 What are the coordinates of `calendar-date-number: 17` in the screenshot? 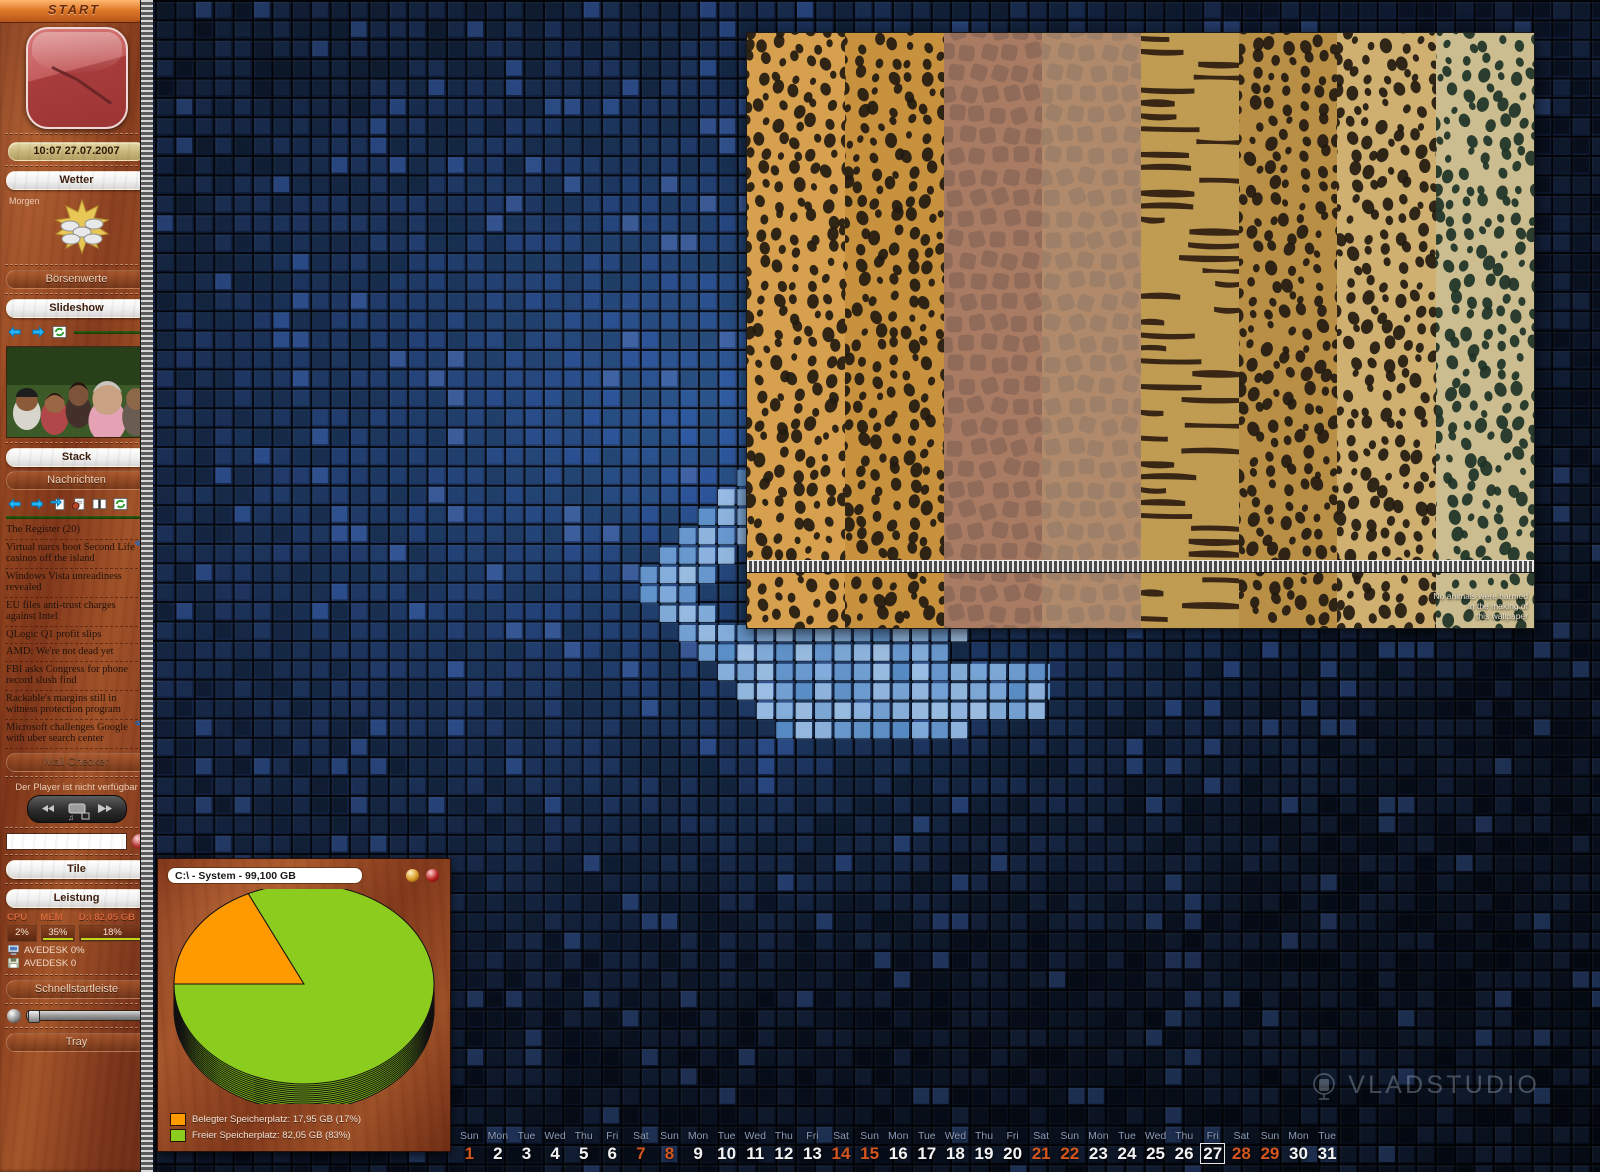 It's located at (927, 1153).